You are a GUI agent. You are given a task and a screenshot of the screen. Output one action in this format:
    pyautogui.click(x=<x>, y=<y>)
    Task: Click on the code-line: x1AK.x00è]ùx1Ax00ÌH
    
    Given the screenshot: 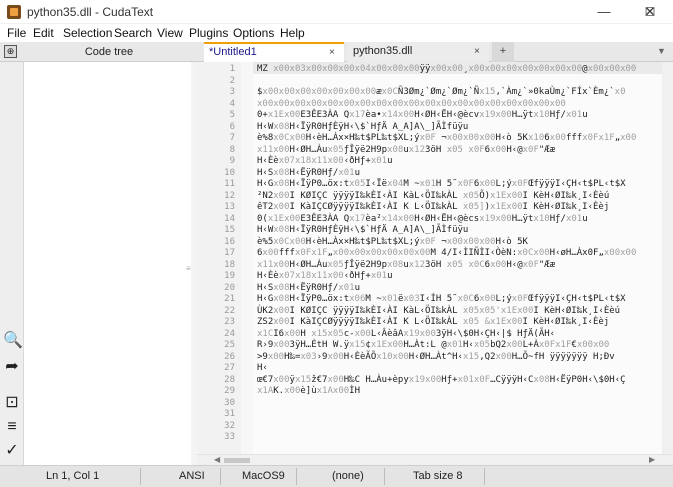 What is the action you would take?
    pyautogui.click(x=308, y=391)
    